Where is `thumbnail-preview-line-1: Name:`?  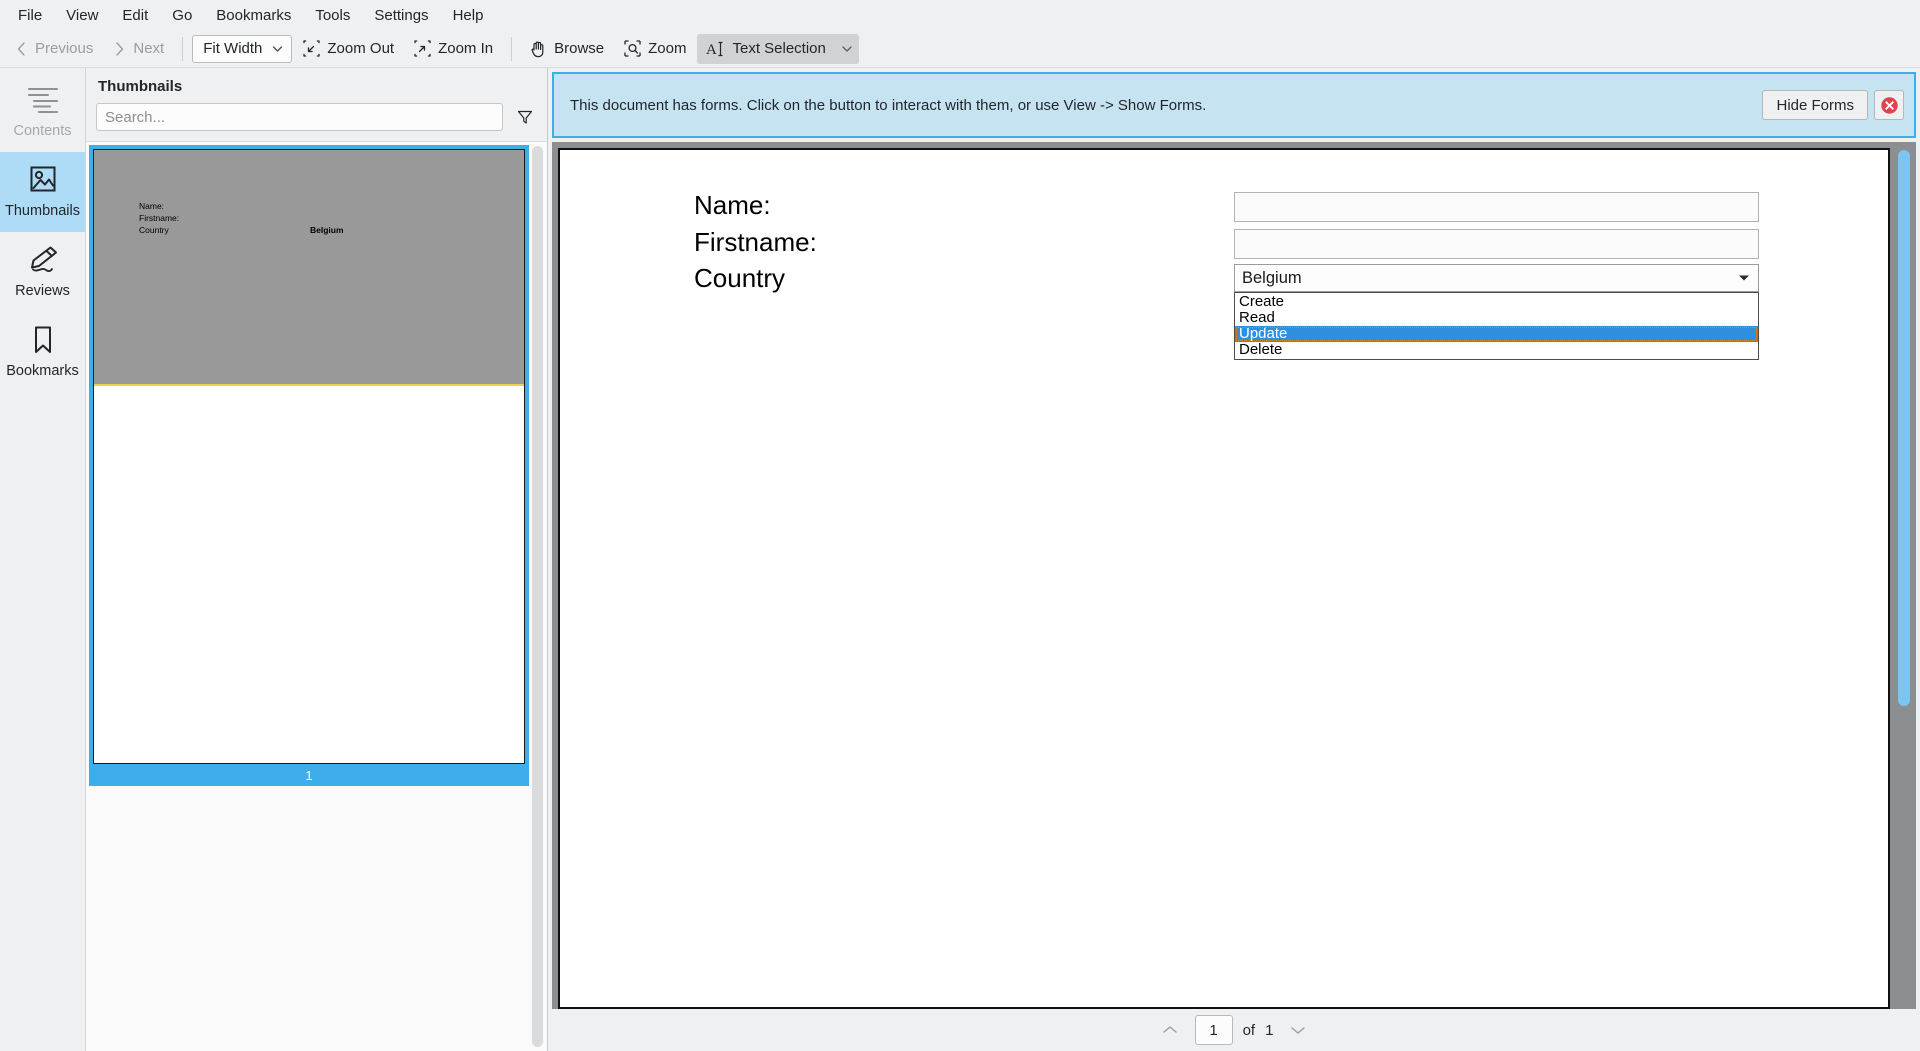 thumbnail-preview-line-1: Name: is located at coordinates (152, 206).